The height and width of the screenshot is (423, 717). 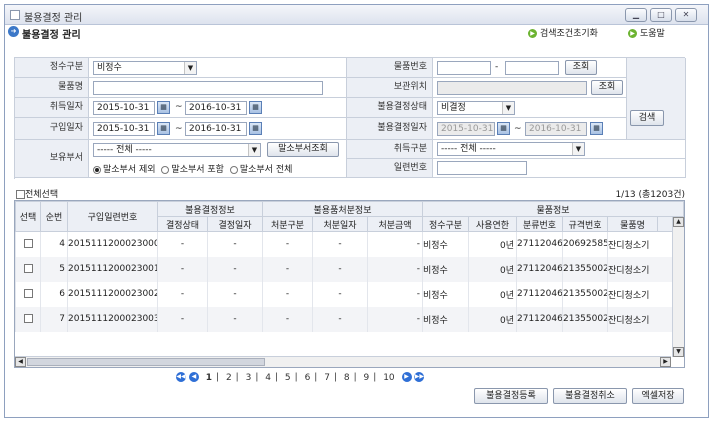 I want to click on page-1: 1, so click(x=209, y=378).